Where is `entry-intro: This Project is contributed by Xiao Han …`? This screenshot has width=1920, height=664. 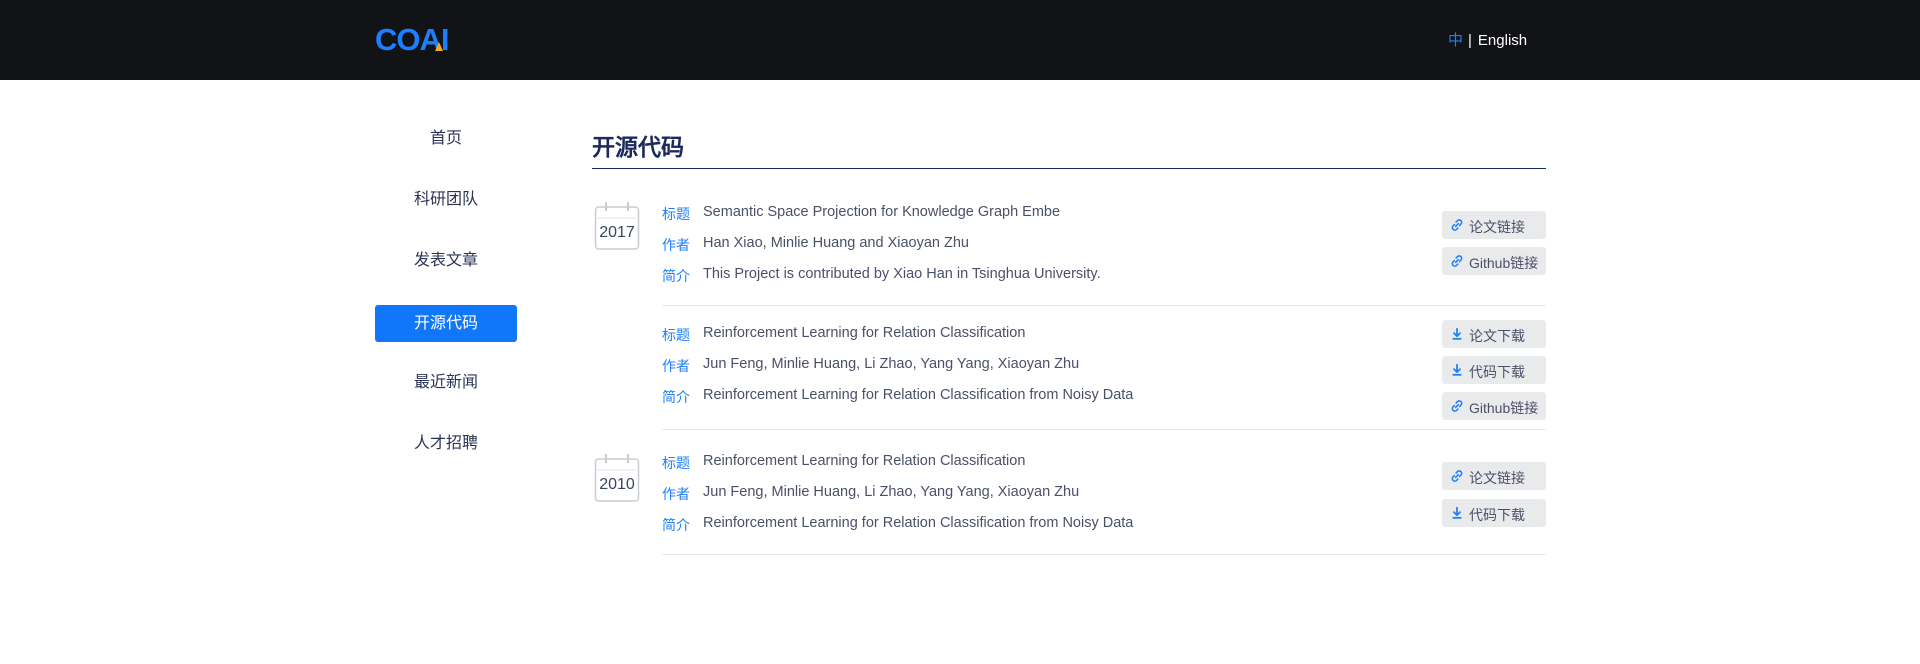 entry-intro: This Project is contributed by Xiao Han … is located at coordinates (902, 274).